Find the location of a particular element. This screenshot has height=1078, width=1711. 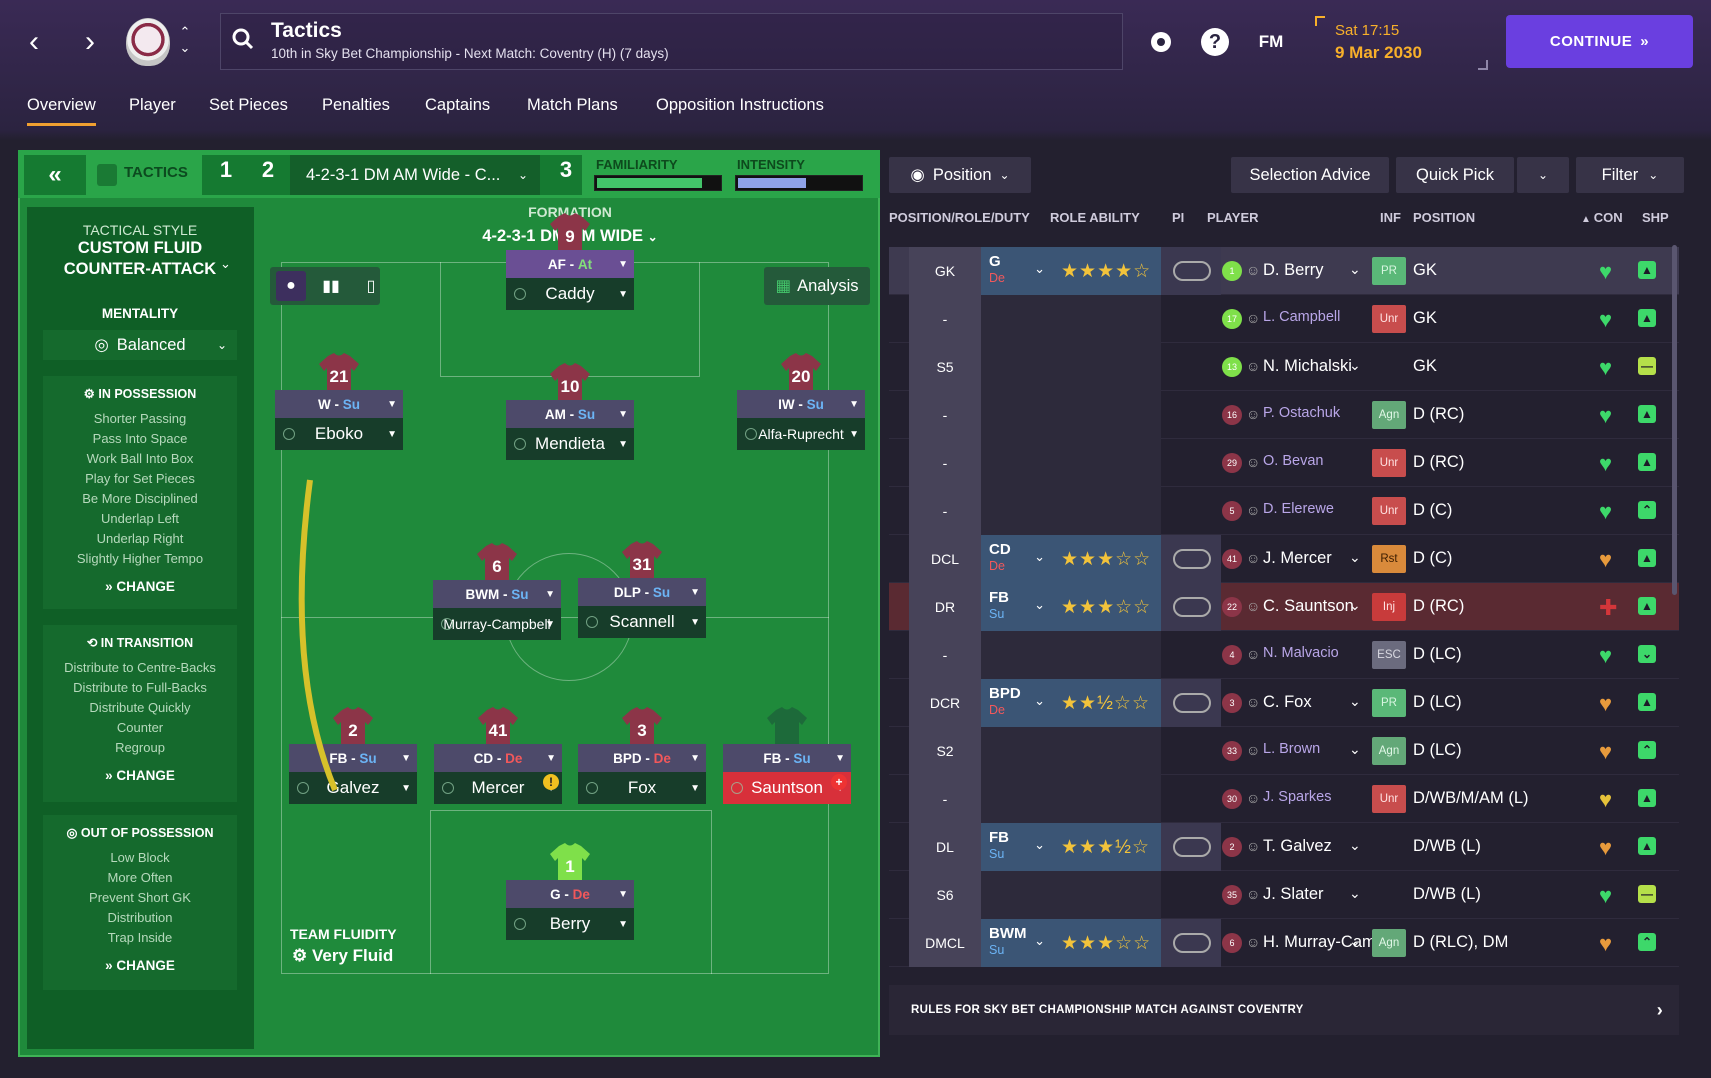

player-role: G - De ▼ is located at coordinates (570, 894).